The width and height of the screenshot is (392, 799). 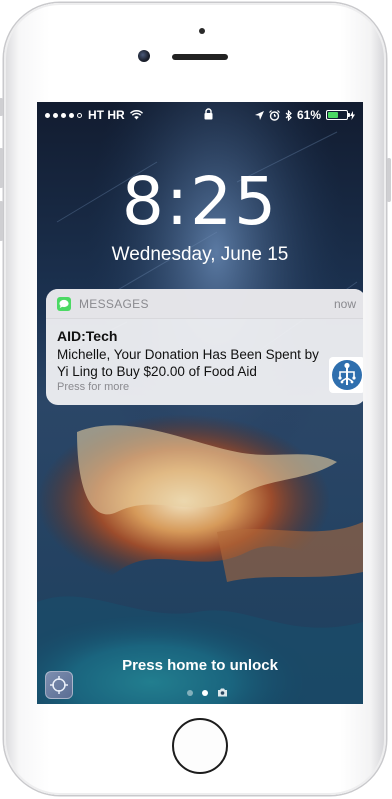 What do you see at coordinates (93, 387) in the screenshot?
I see `notification-hint: Press for more` at bounding box center [93, 387].